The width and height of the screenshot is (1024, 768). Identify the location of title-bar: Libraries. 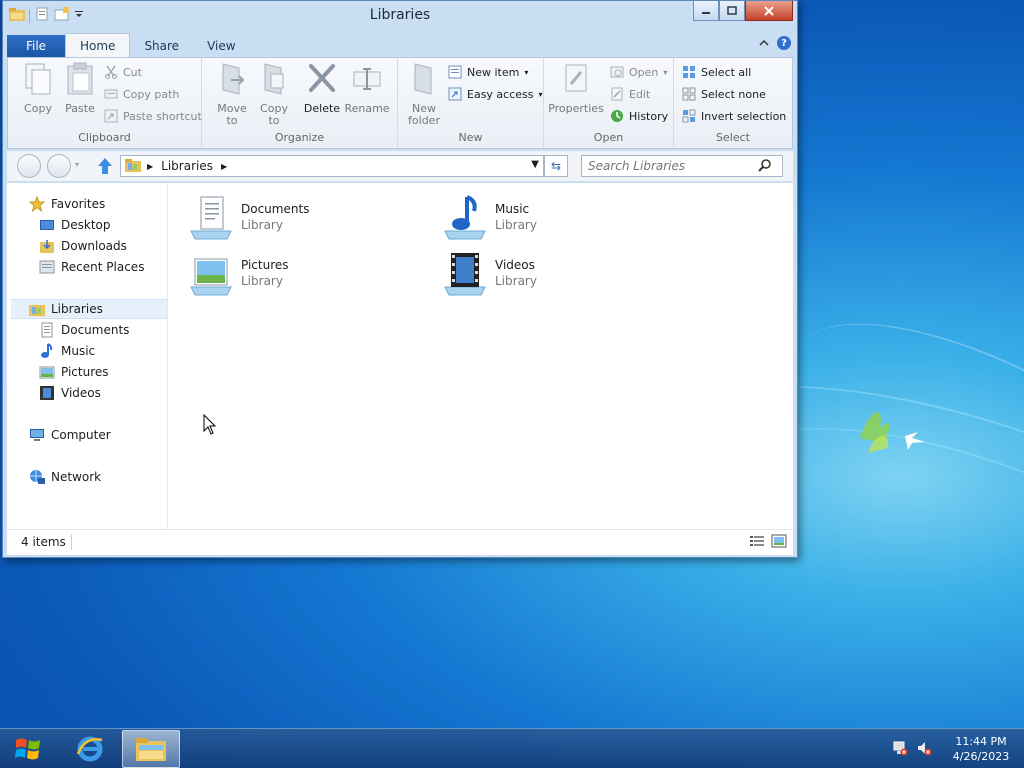
(400, 16).